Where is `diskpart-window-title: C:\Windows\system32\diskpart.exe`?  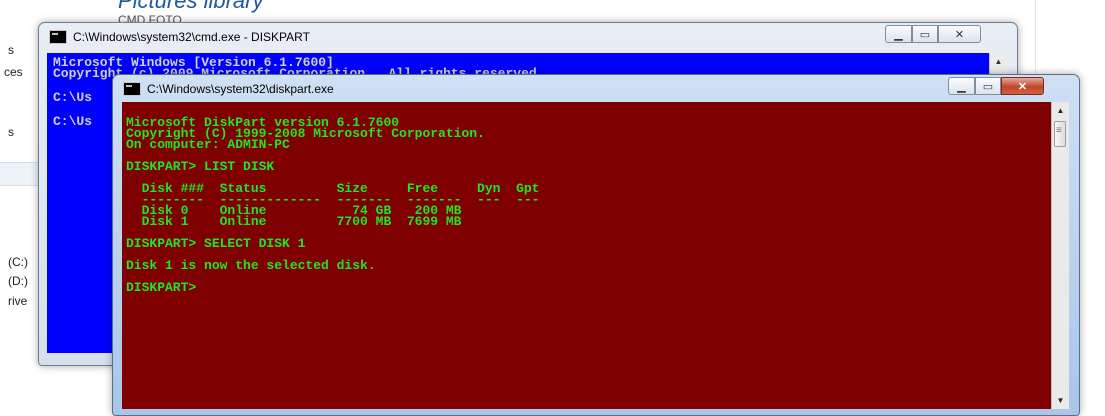 diskpart-window-title: C:\Windows\system32\diskpart.exe is located at coordinates (240, 89).